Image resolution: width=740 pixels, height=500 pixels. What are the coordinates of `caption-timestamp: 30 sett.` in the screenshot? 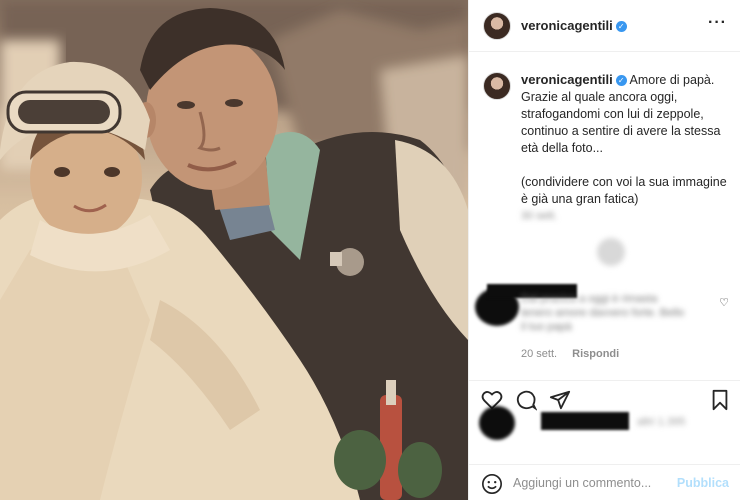 It's located at (539, 216).